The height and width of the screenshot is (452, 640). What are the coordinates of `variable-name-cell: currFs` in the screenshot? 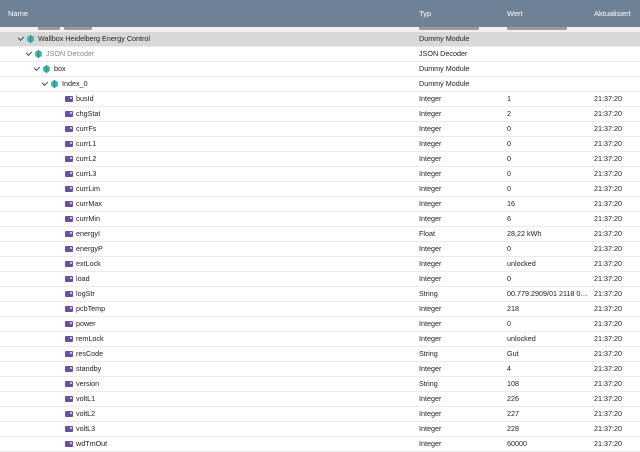 It's located at (80, 129).